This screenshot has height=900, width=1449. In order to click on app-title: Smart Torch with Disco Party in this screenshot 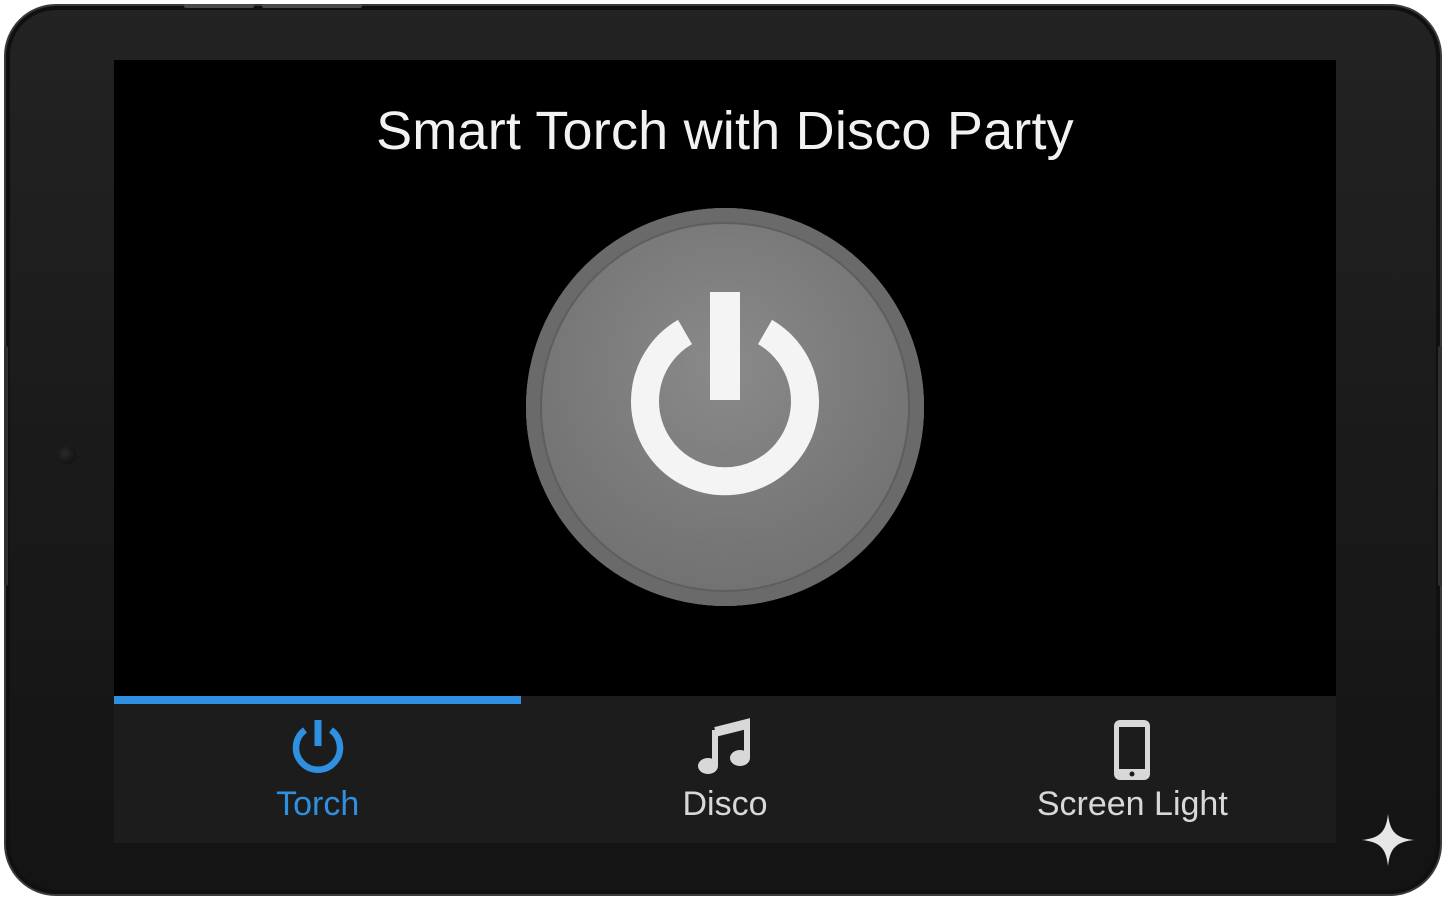, I will do `click(725, 131)`.